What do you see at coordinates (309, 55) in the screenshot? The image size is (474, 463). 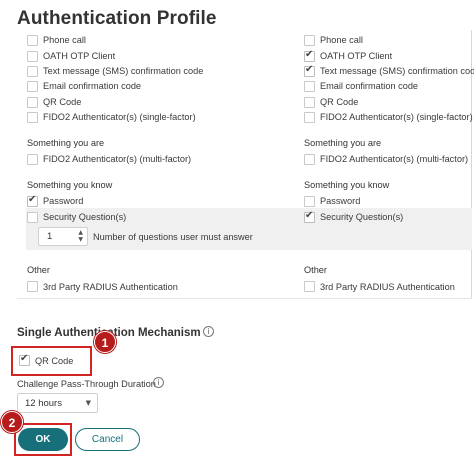 I see `right-oath-otp-checkbox` at bounding box center [309, 55].